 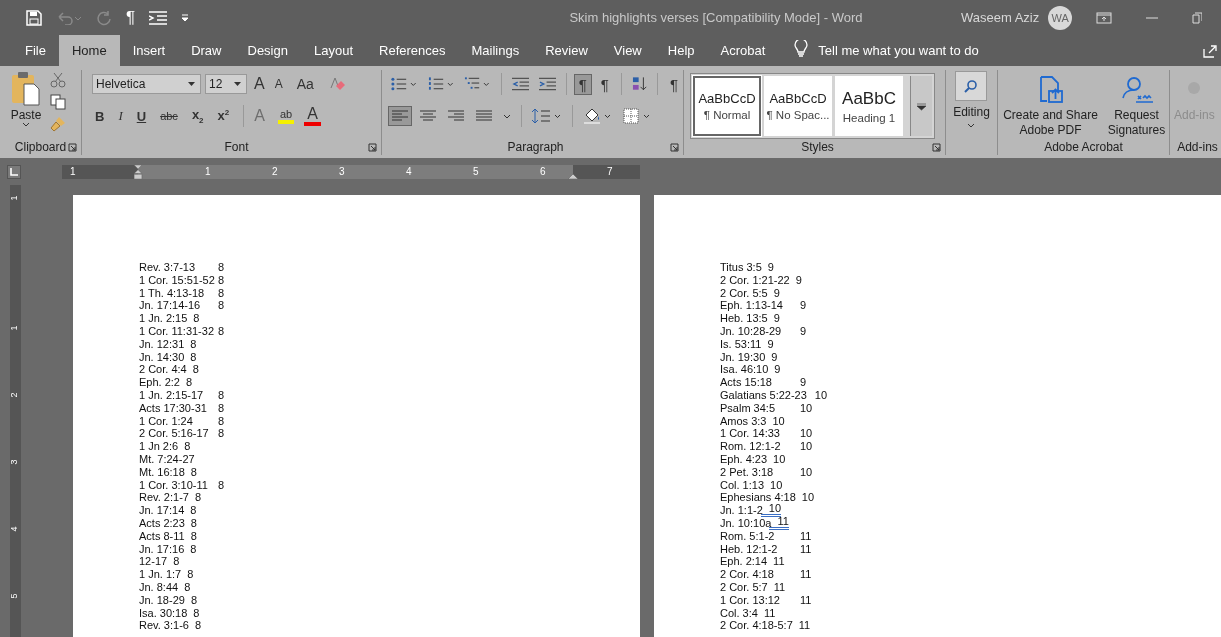 I want to click on font-name-dropdown: Helvetica, so click(x=146, y=84).